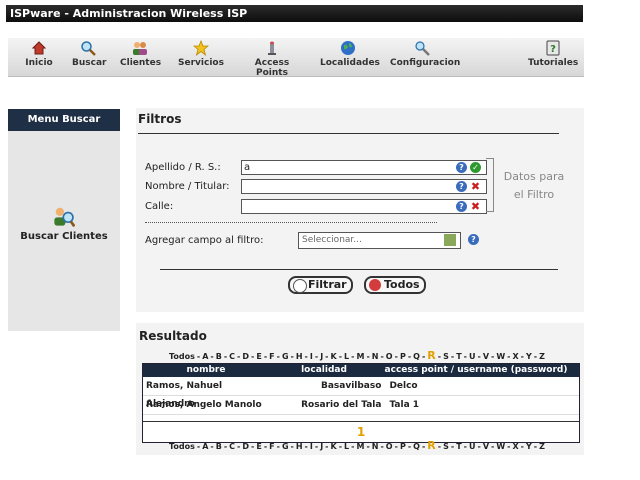 This screenshot has height=480, width=640. What do you see at coordinates (364, 167) in the screenshot?
I see `apellido-input: a` at bounding box center [364, 167].